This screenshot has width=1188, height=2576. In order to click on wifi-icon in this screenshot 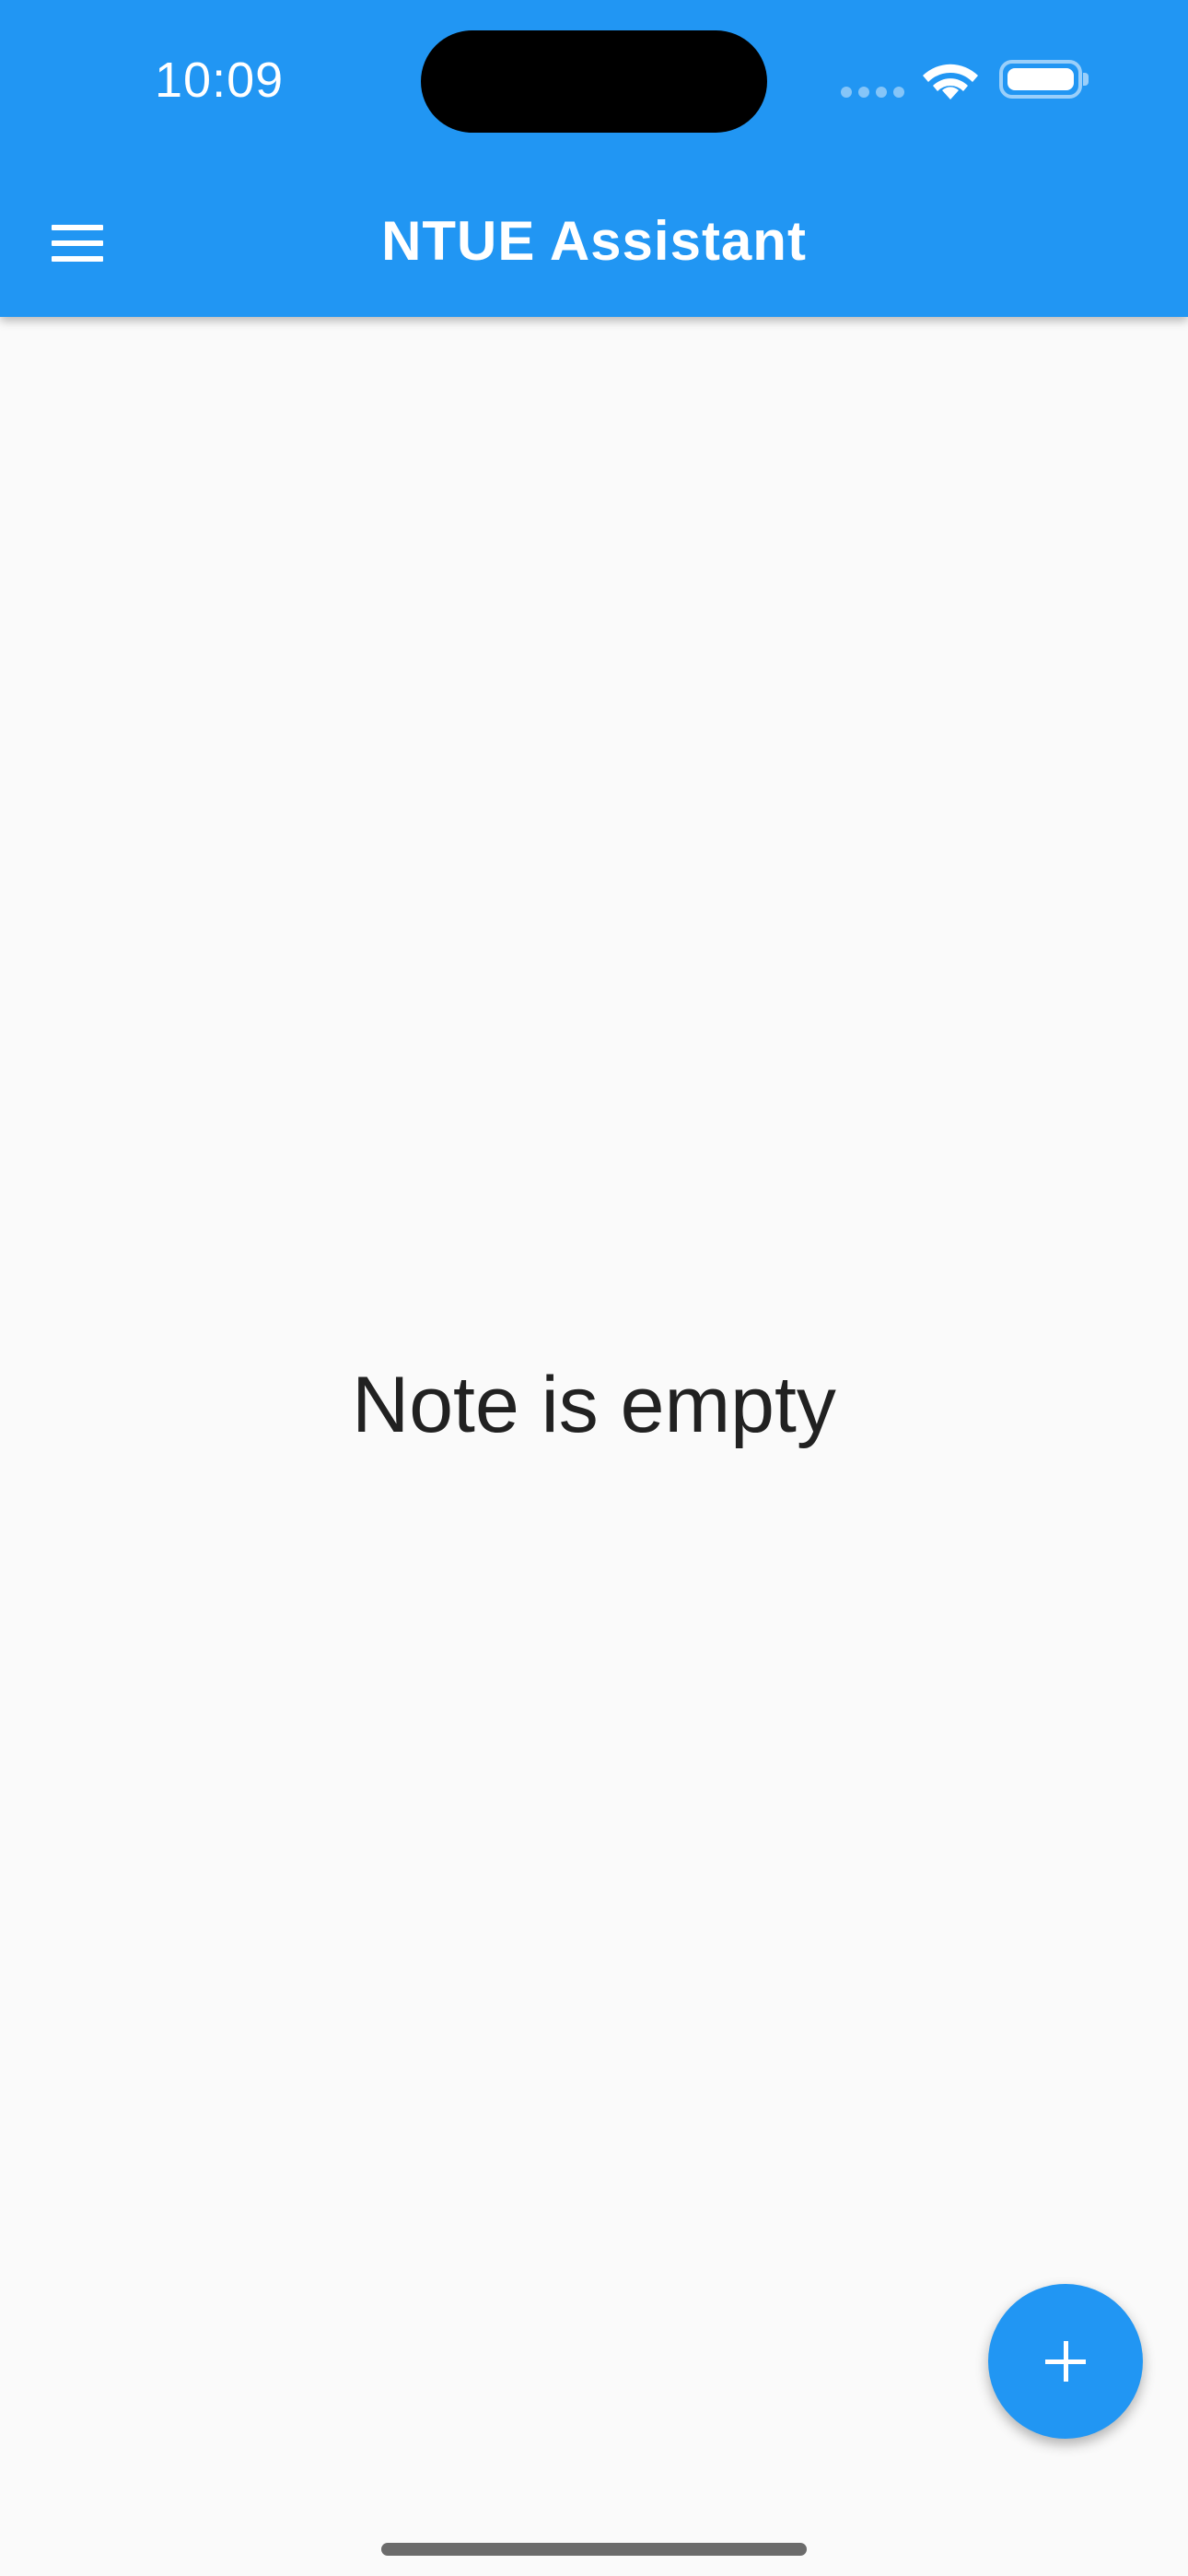, I will do `click(951, 82)`.